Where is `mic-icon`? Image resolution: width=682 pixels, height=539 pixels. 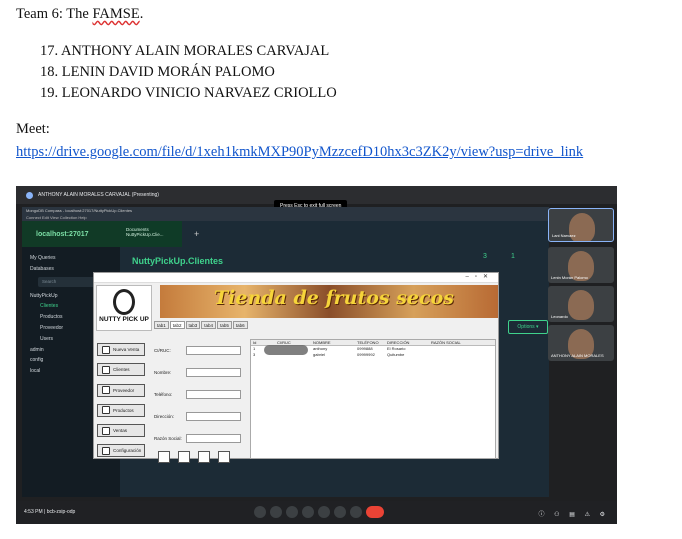 mic-icon is located at coordinates (260, 512).